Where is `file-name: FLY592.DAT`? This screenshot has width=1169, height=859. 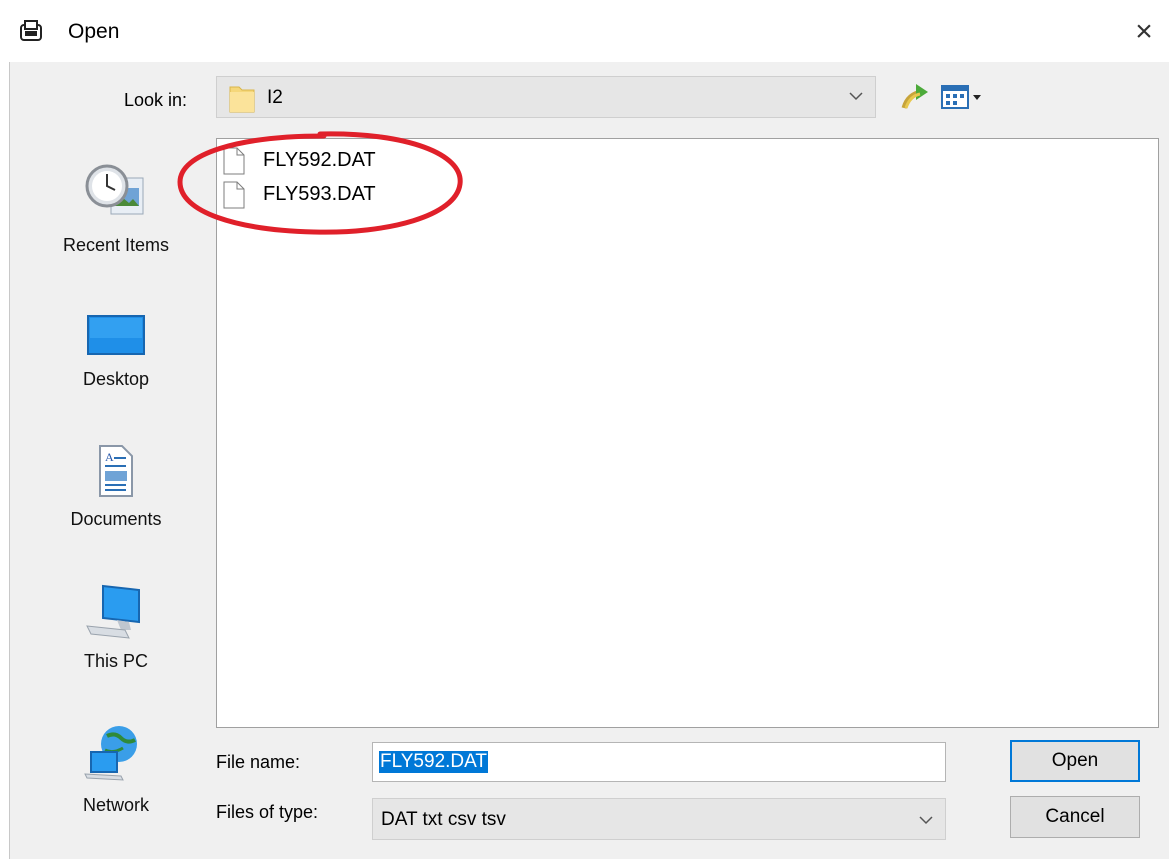 file-name: FLY592.DAT is located at coordinates (319, 160).